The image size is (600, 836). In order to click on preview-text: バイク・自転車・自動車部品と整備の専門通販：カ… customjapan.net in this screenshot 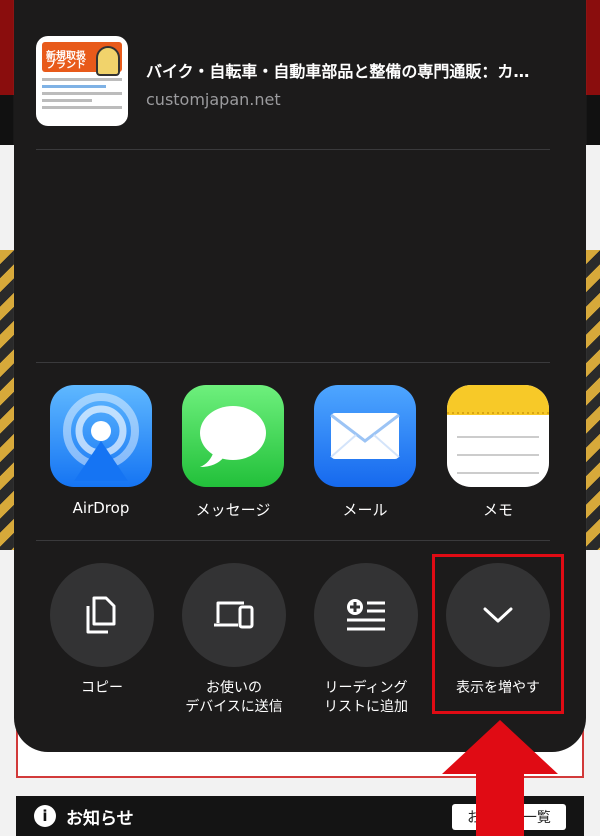, I will do `click(337, 72)`.